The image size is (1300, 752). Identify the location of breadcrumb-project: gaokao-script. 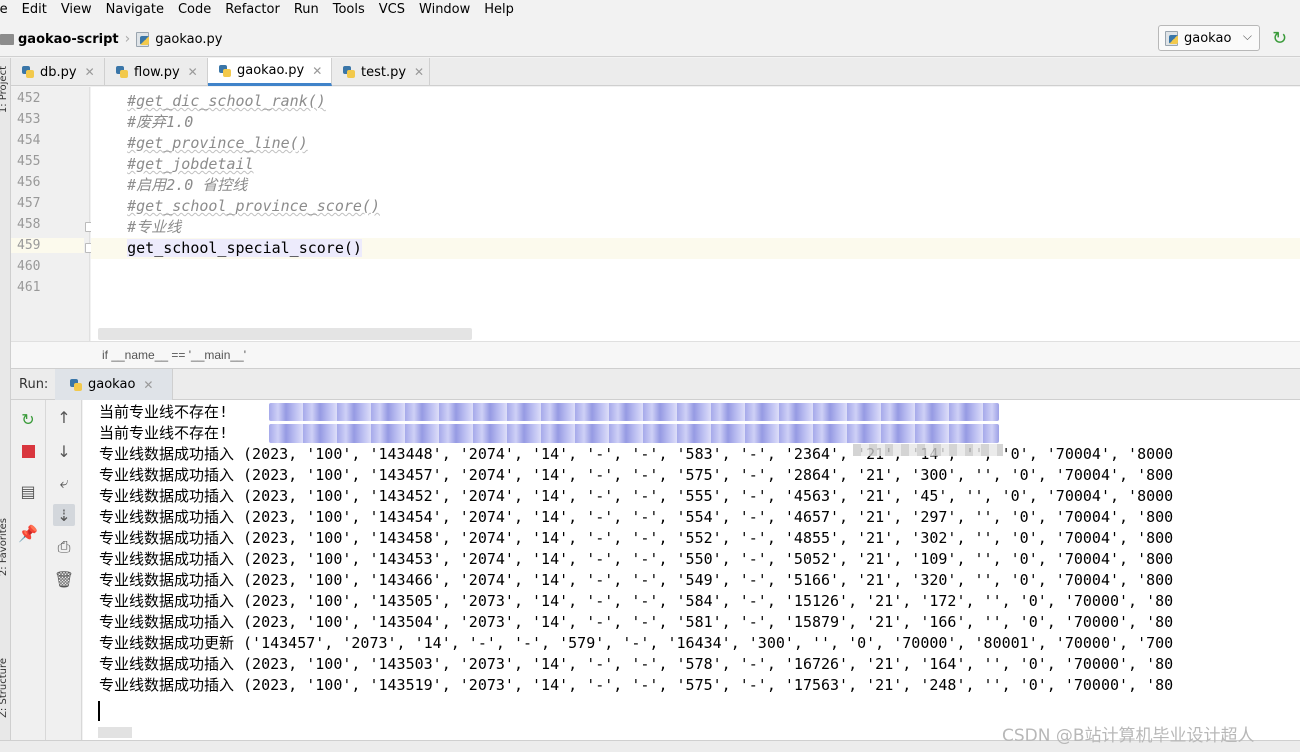
(68, 39).